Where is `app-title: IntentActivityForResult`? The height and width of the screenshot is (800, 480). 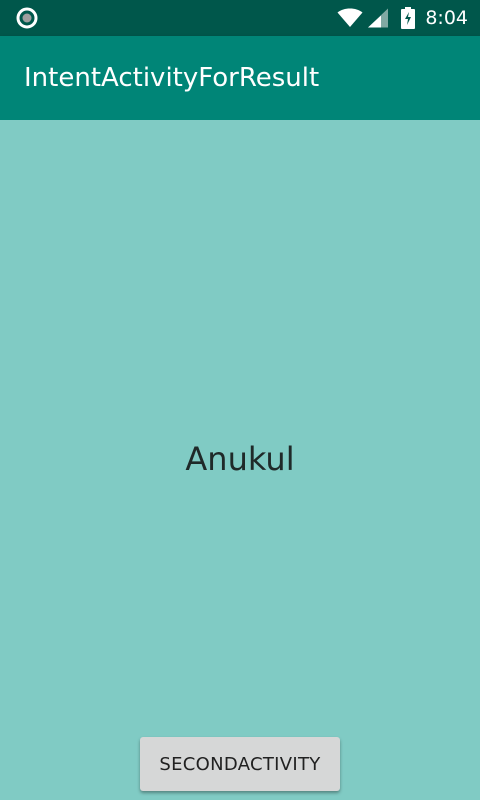
app-title: IntentActivityForResult is located at coordinates (172, 78).